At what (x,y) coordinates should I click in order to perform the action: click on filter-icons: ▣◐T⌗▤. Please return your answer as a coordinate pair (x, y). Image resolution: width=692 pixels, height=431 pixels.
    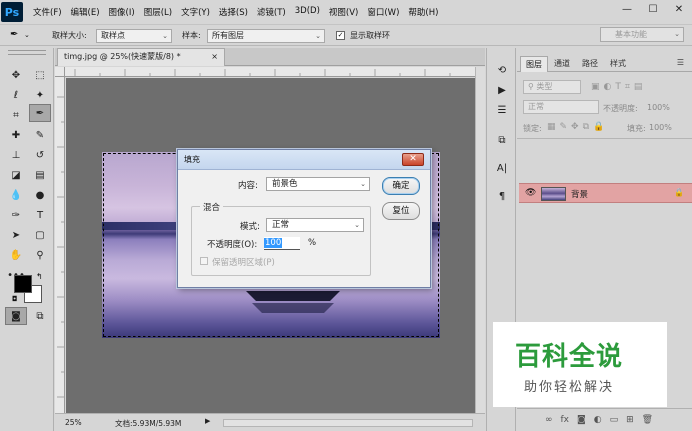
    Looking at the image, I should click on (618, 87).